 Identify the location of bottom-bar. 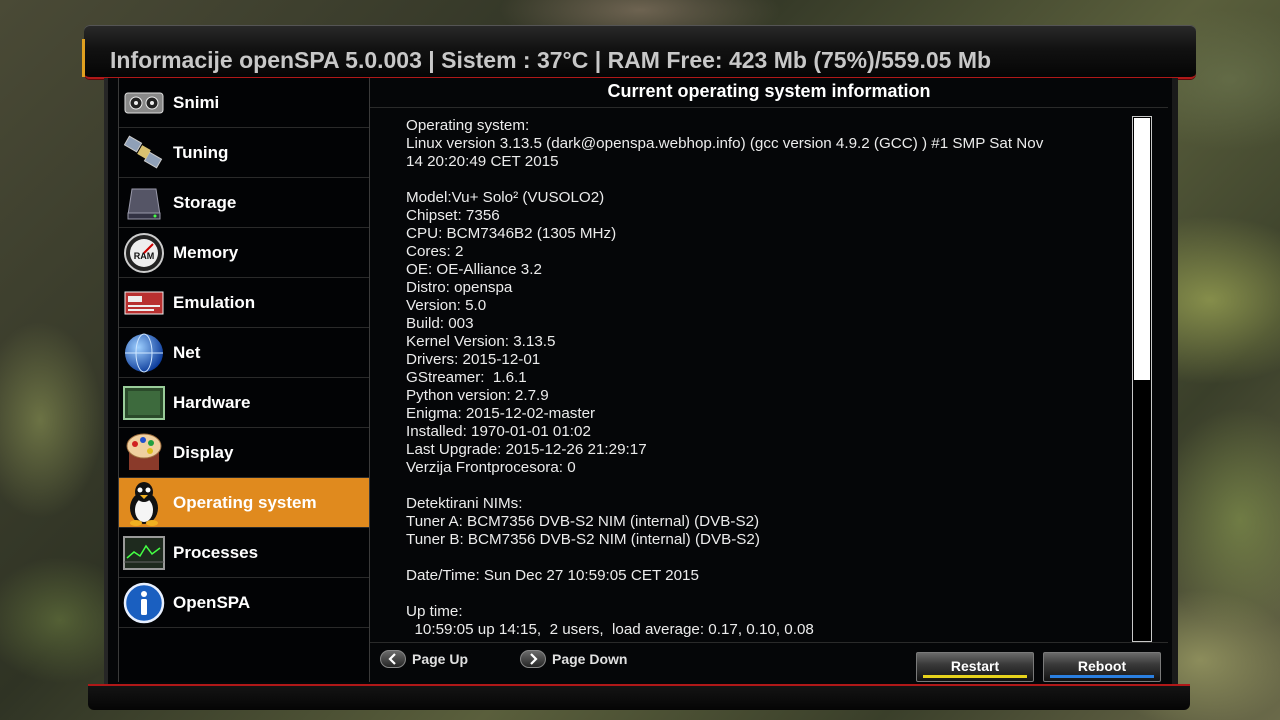
(639, 697).